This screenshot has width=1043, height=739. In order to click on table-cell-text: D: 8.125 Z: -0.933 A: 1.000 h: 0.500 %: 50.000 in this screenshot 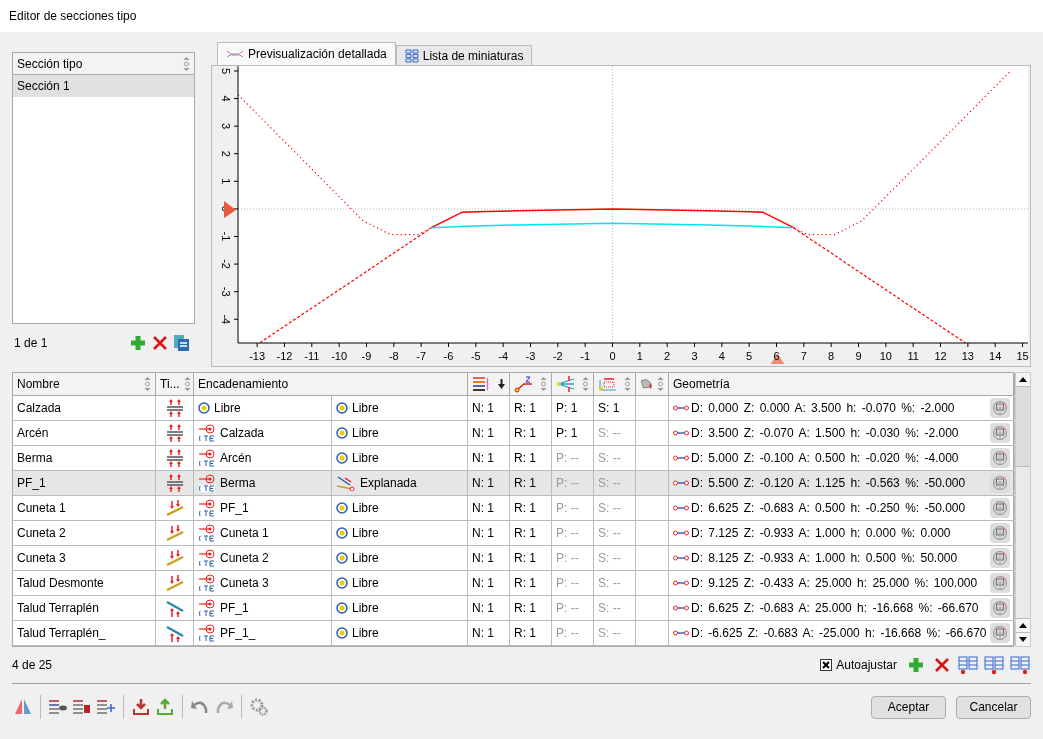, I will do `click(824, 558)`.